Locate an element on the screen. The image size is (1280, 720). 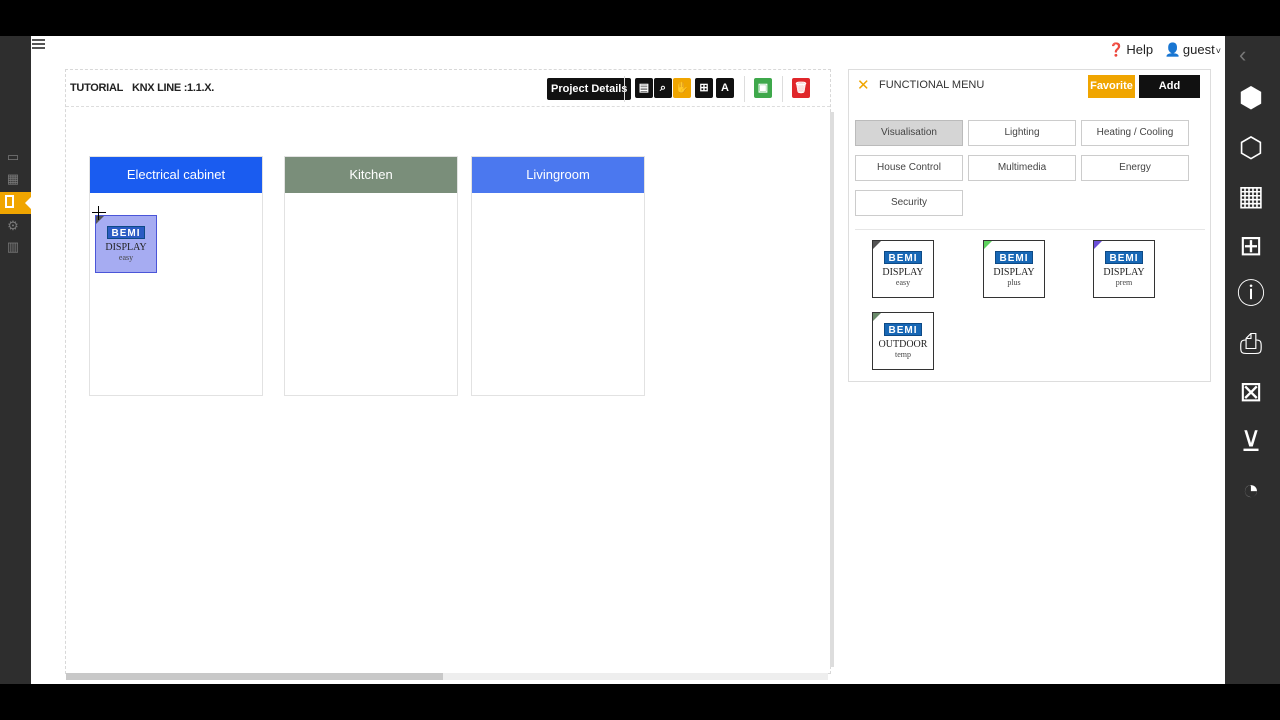
device-card-display-prem: BEMI DISPLAY prem is located at coordinates (1124, 269).